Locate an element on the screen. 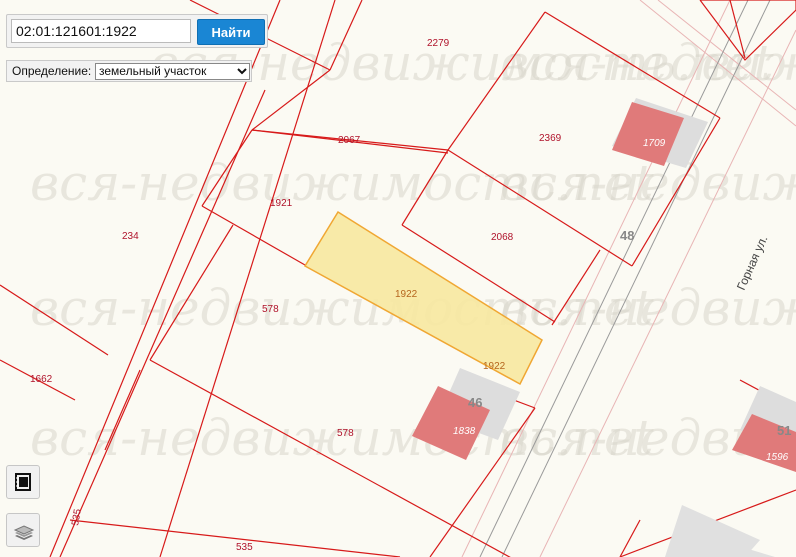  search-button: Найти is located at coordinates (231, 32).